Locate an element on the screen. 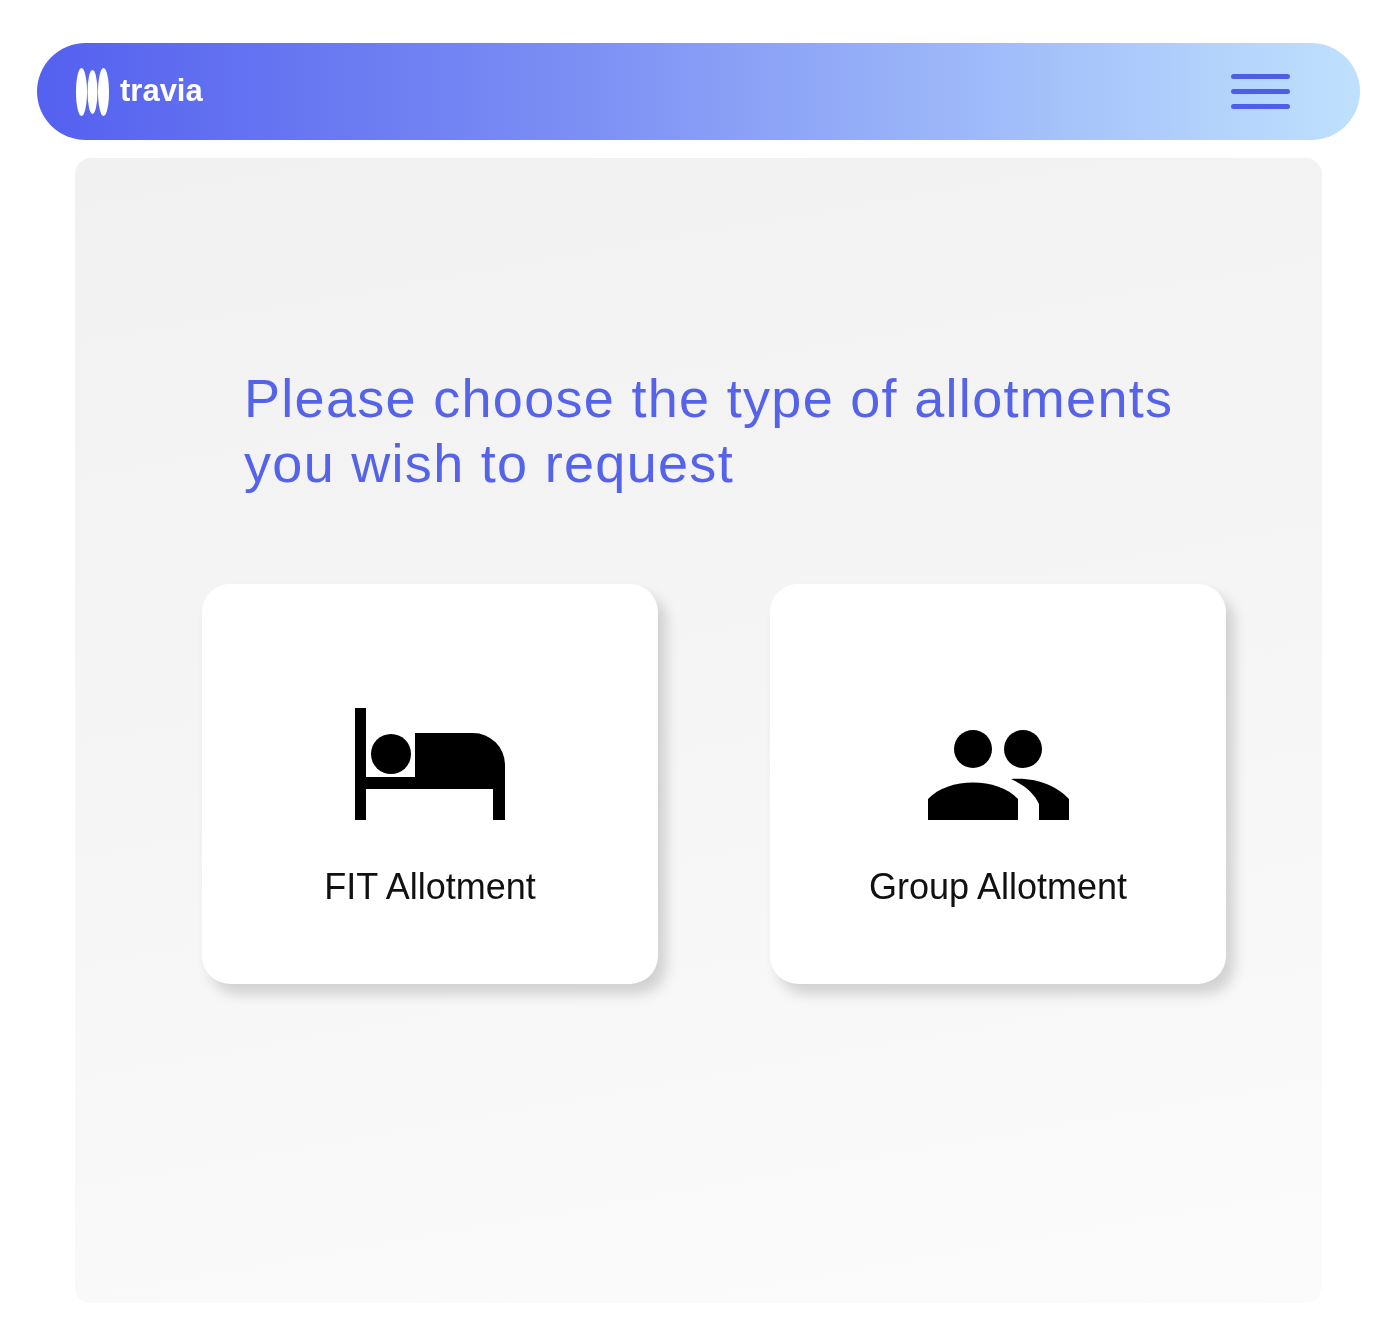 The image size is (1397, 1327). option-label: FIT Allotment is located at coordinates (430, 887).